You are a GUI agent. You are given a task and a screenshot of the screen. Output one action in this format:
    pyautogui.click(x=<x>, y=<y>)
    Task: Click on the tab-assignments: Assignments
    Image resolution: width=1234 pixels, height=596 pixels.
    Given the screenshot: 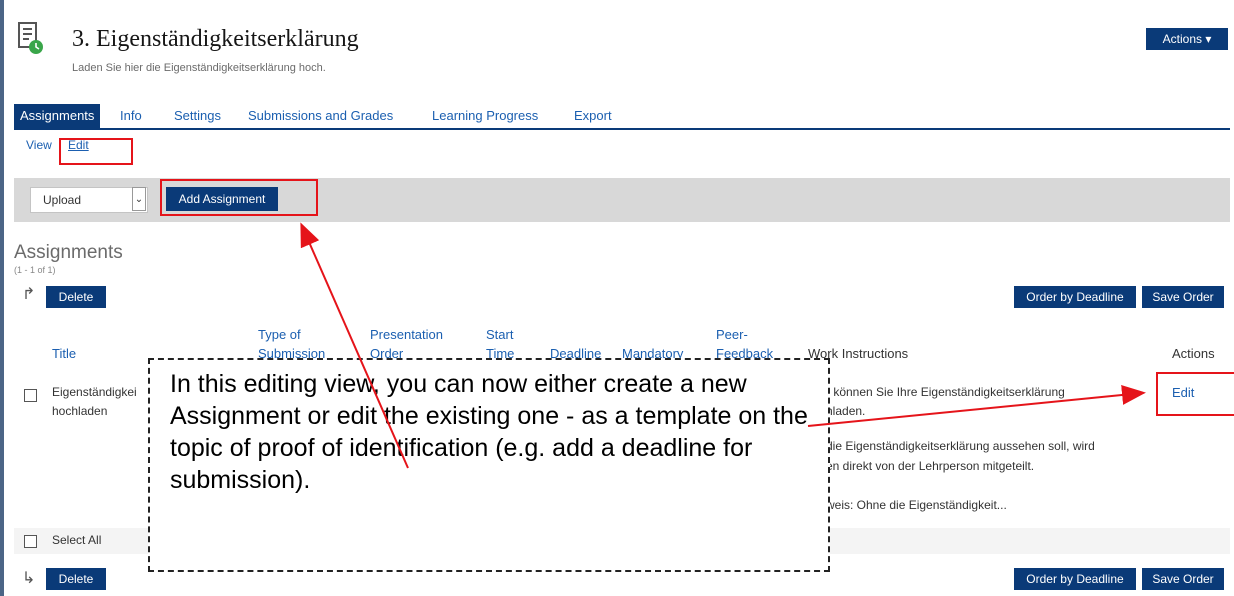 What is the action you would take?
    pyautogui.click(x=57, y=116)
    